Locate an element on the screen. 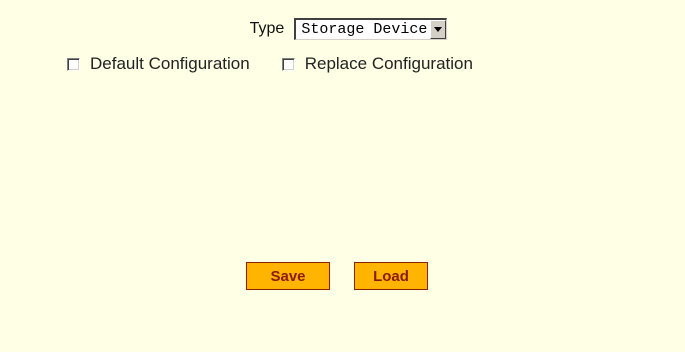 This screenshot has width=685, height=358. type-row: Type Storage Device is located at coordinates (342, 29).